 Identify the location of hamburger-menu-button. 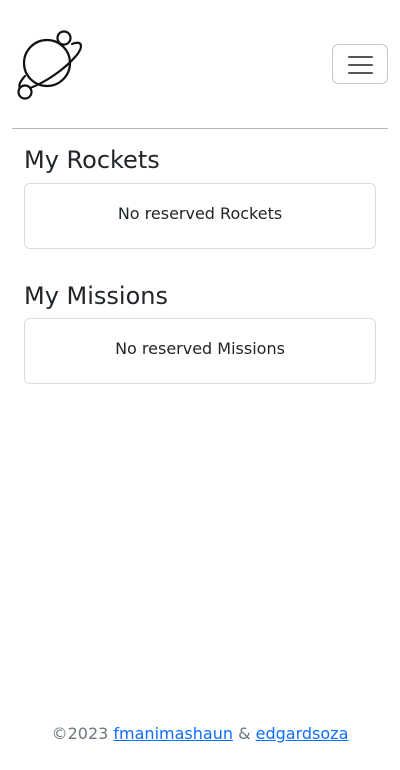
(360, 64).